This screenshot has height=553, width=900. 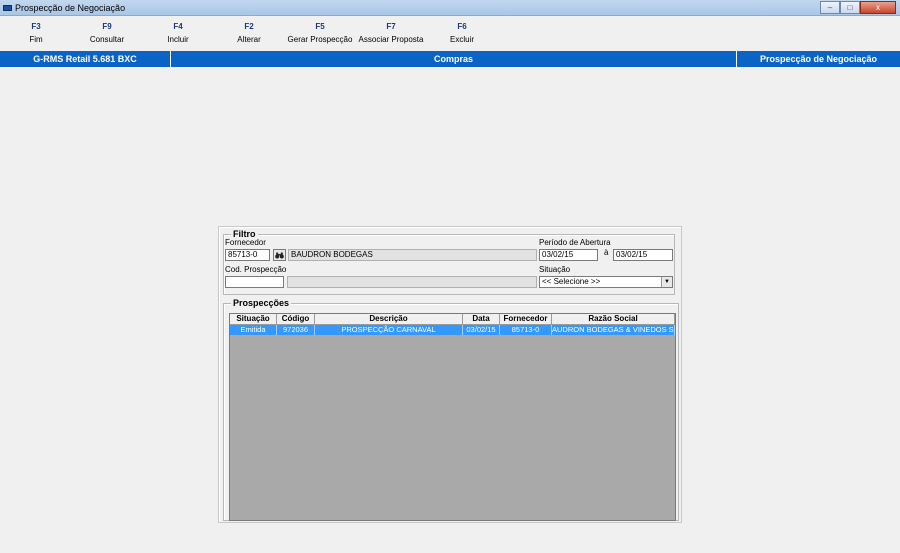 What do you see at coordinates (571, 281) in the screenshot?
I see `situacao-selected-value: << Selecione >>` at bounding box center [571, 281].